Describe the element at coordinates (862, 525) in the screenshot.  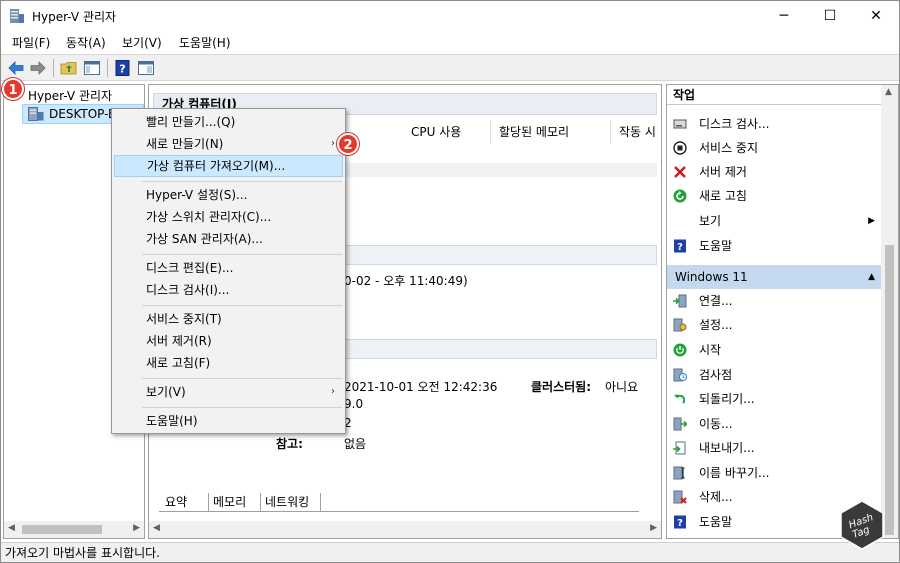
I see `hashtag-watermark-logo: Hash Tag` at that location.